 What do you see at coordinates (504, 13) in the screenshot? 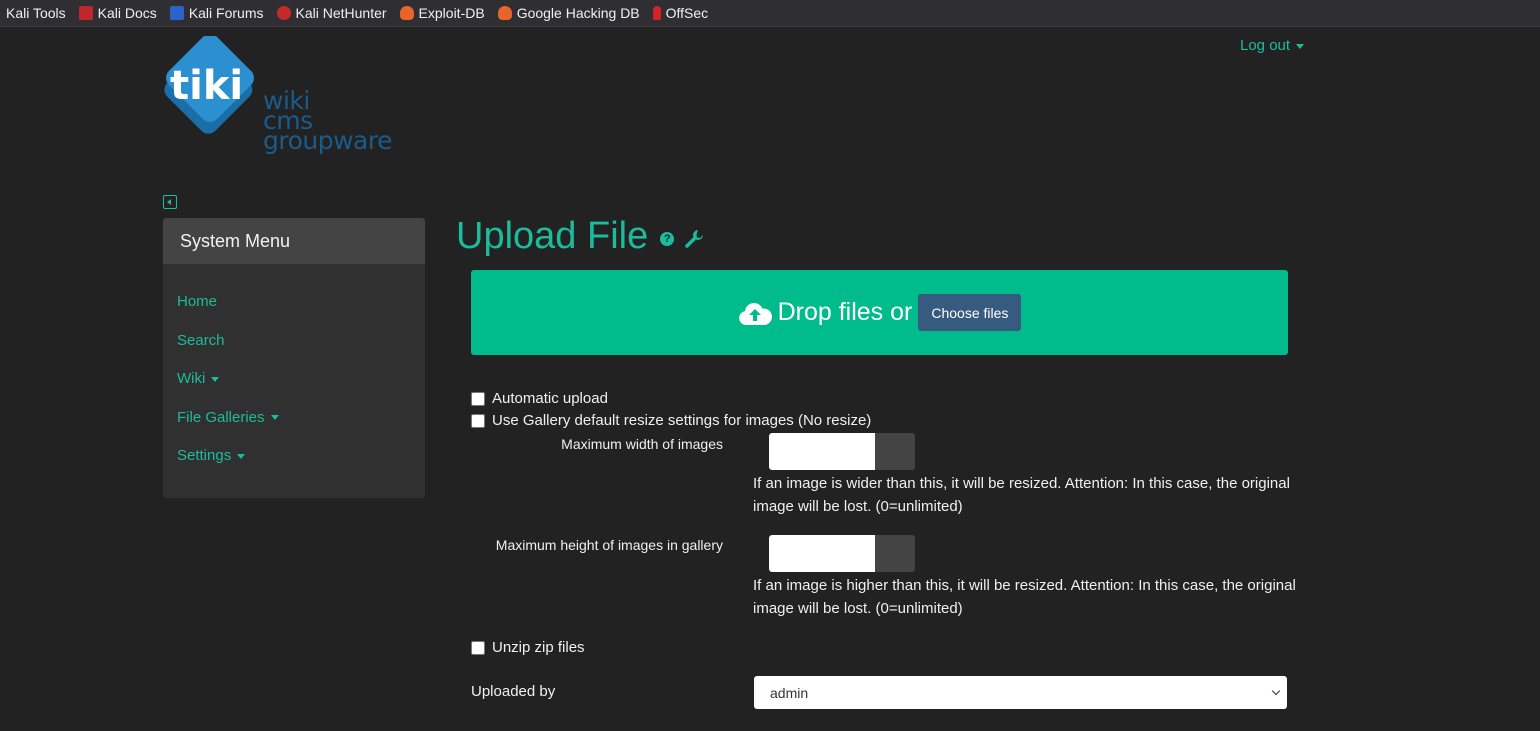
I see `ghdb-icon` at bounding box center [504, 13].